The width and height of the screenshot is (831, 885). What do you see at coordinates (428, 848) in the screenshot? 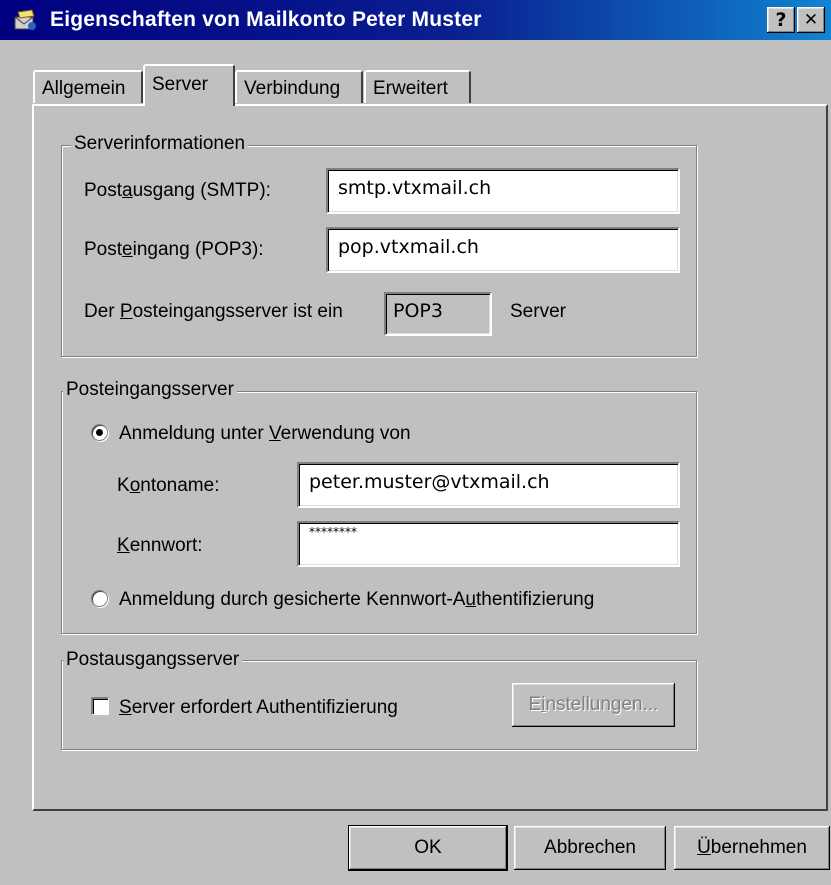
I see `ok-button: OK` at bounding box center [428, 848].